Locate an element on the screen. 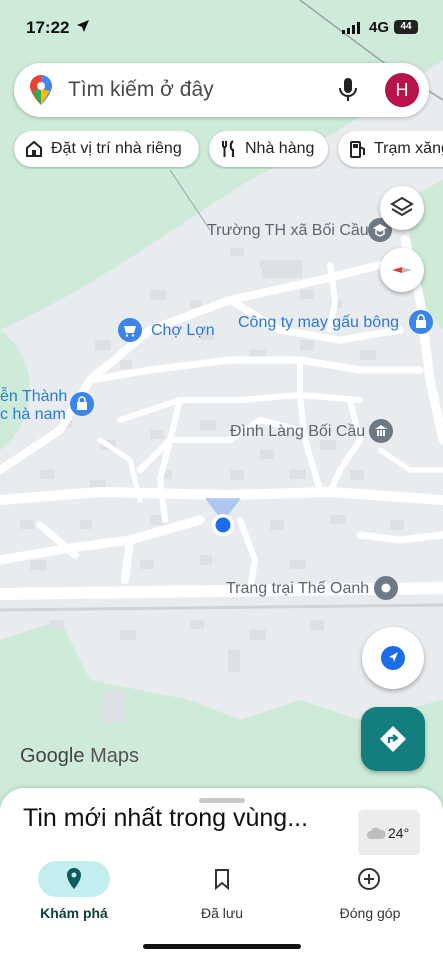 Image resolution: width=443 pixels, height=959 pixels. place-poi-icon is located at coordinates (386, 588).